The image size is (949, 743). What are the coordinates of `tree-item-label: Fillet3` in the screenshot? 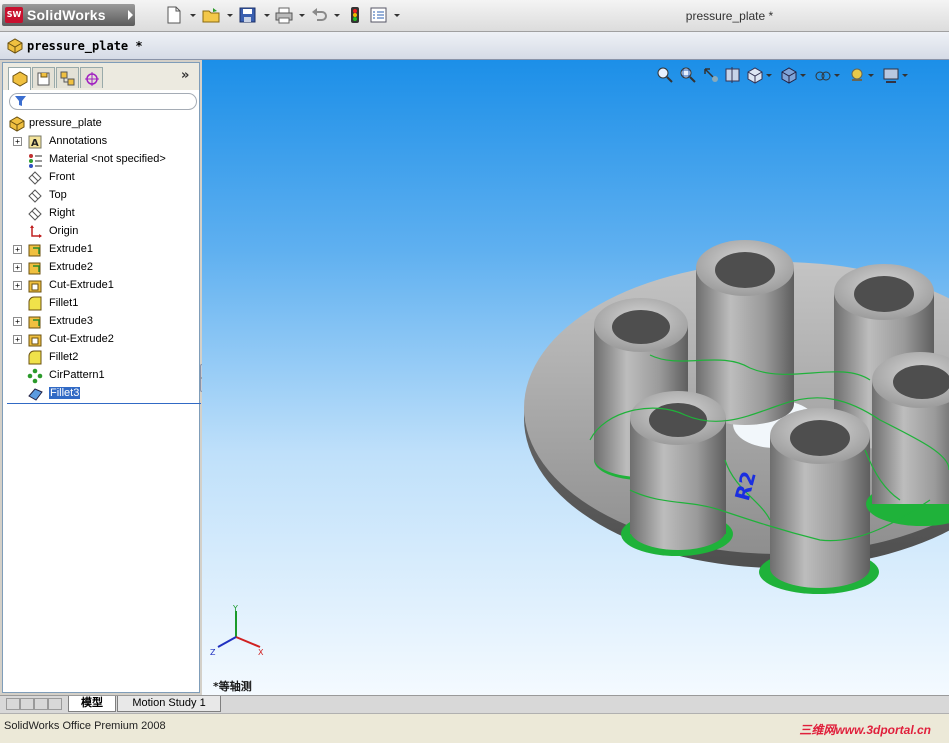 It's located at (64, 393).